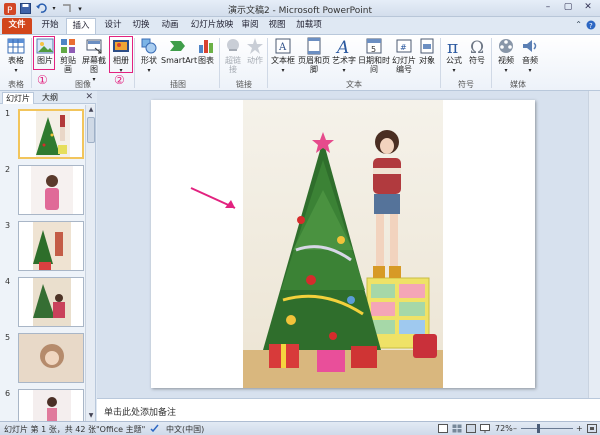  I want to click on tab-review: 审阅, so click(250, 26).